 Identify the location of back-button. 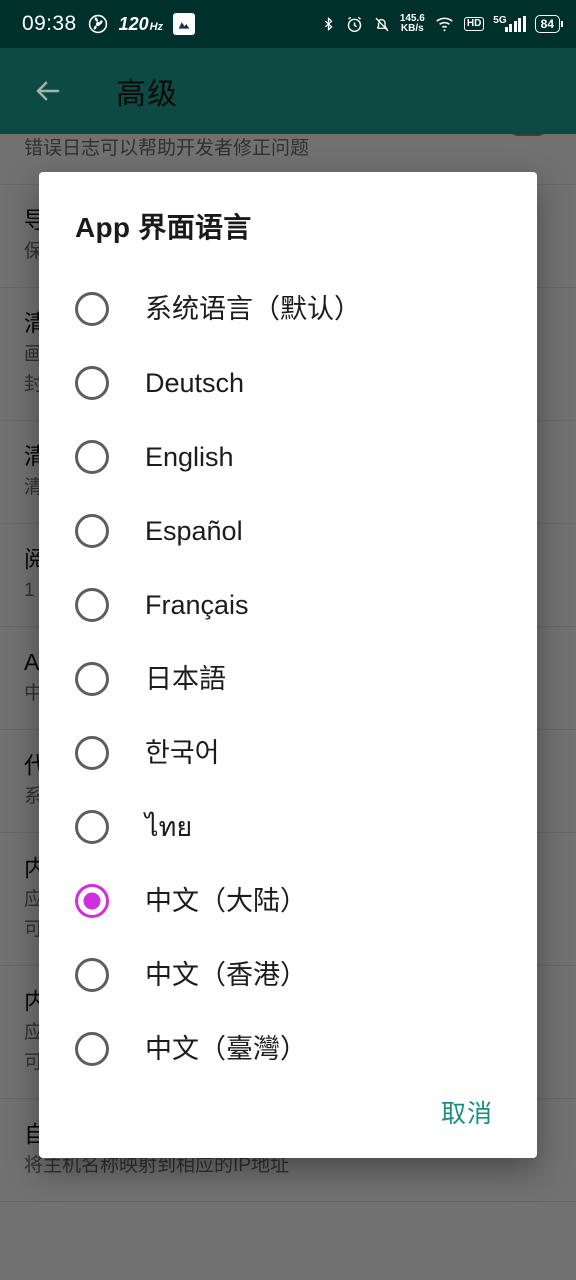
(48, 91).